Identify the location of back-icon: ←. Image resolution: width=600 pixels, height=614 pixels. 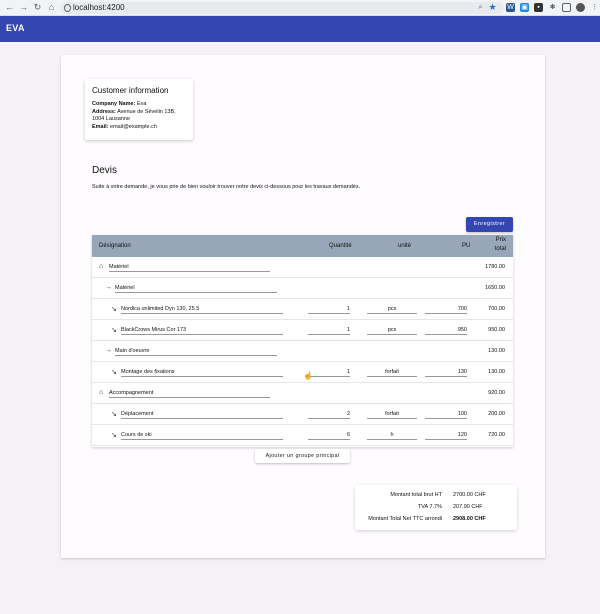
(9, 7).